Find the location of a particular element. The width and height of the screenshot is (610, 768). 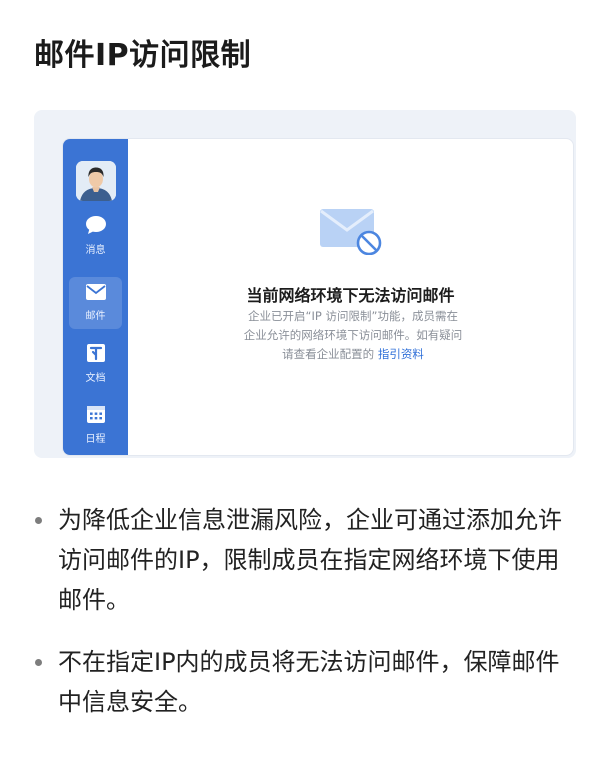

avatar is located at coordinates (96, 181).